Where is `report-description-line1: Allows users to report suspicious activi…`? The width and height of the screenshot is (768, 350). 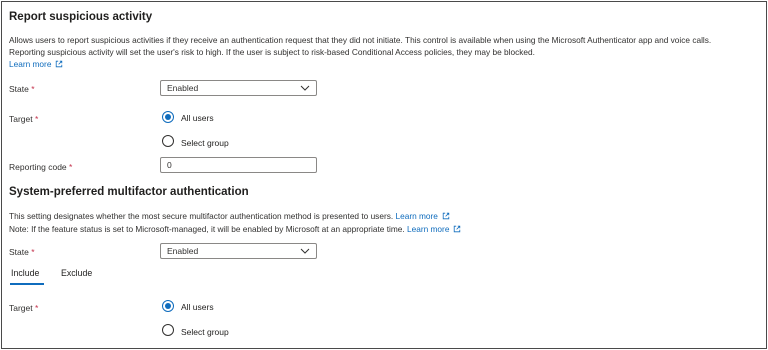 report-description-line1: Allows users to report suspicious activi… is located at coordinates (360, 40).